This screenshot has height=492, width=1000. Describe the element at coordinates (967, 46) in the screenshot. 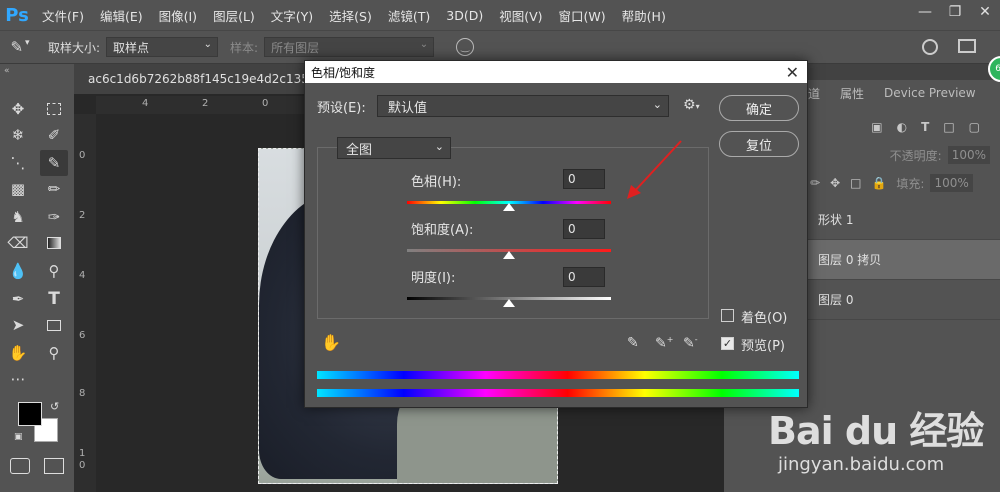

I see `workspace-icon` at that location.